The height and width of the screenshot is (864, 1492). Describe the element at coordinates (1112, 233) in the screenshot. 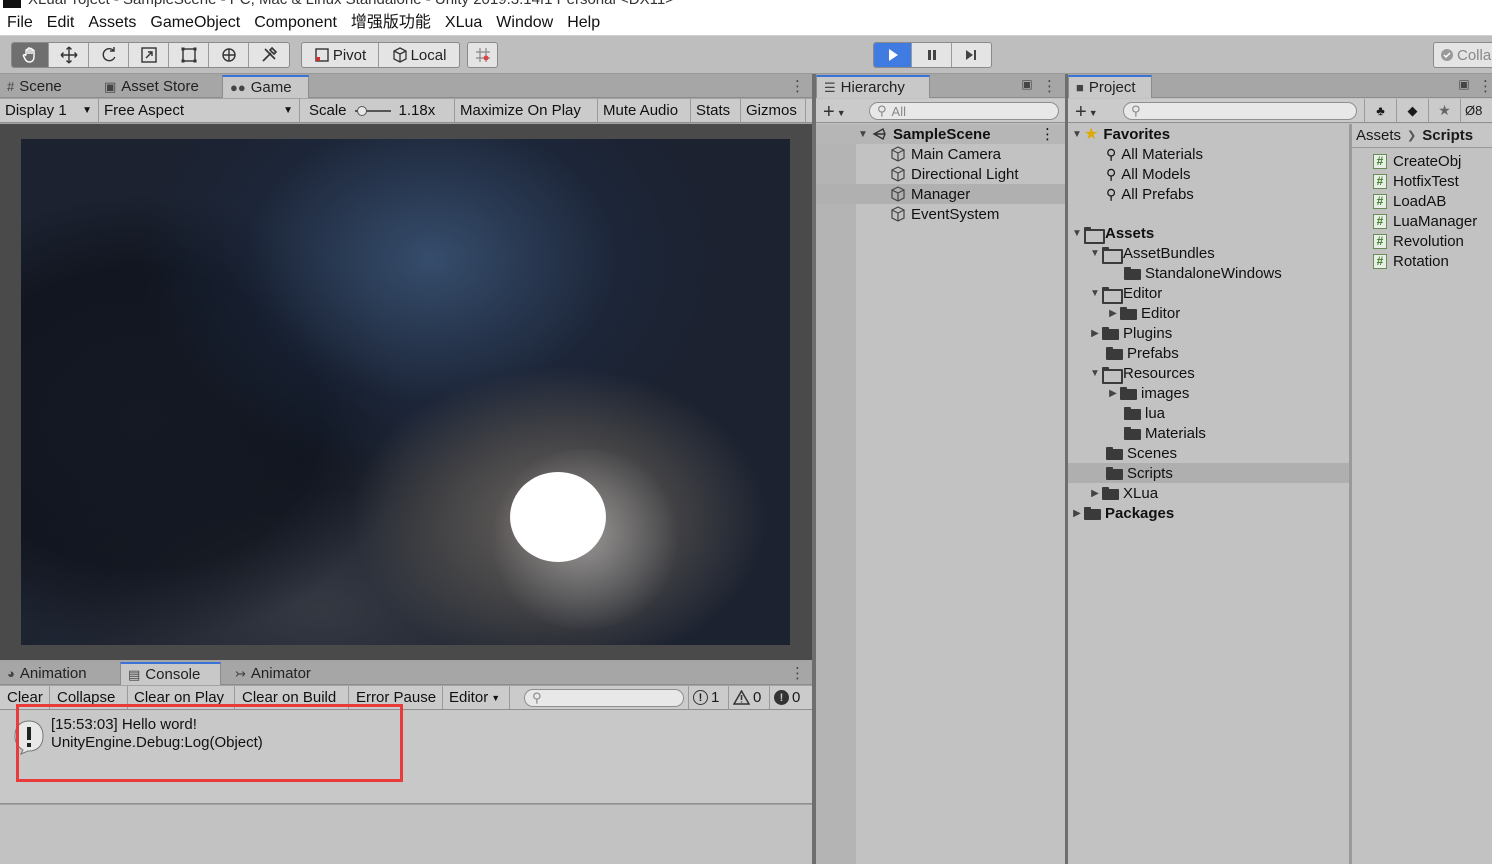

I see `tree-assets: ▼ Assets` at that location.